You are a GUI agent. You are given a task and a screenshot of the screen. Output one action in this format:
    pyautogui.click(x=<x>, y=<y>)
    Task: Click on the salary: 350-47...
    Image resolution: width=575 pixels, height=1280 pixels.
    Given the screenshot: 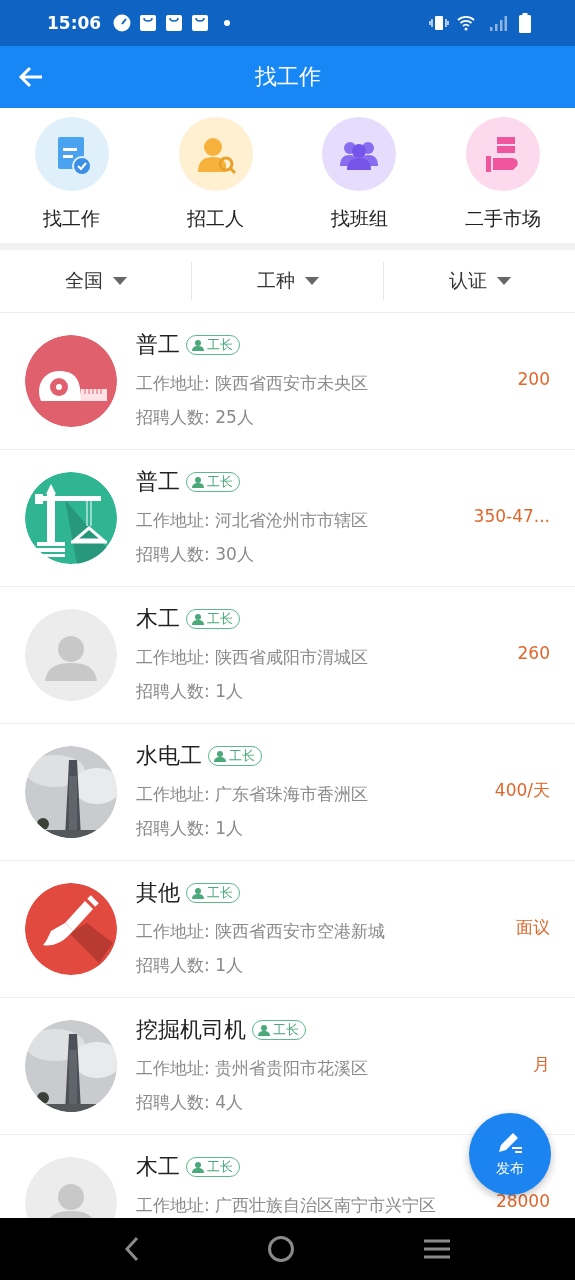 What is the action you would take?
    pyautogui.click(x=511, y=516)
    